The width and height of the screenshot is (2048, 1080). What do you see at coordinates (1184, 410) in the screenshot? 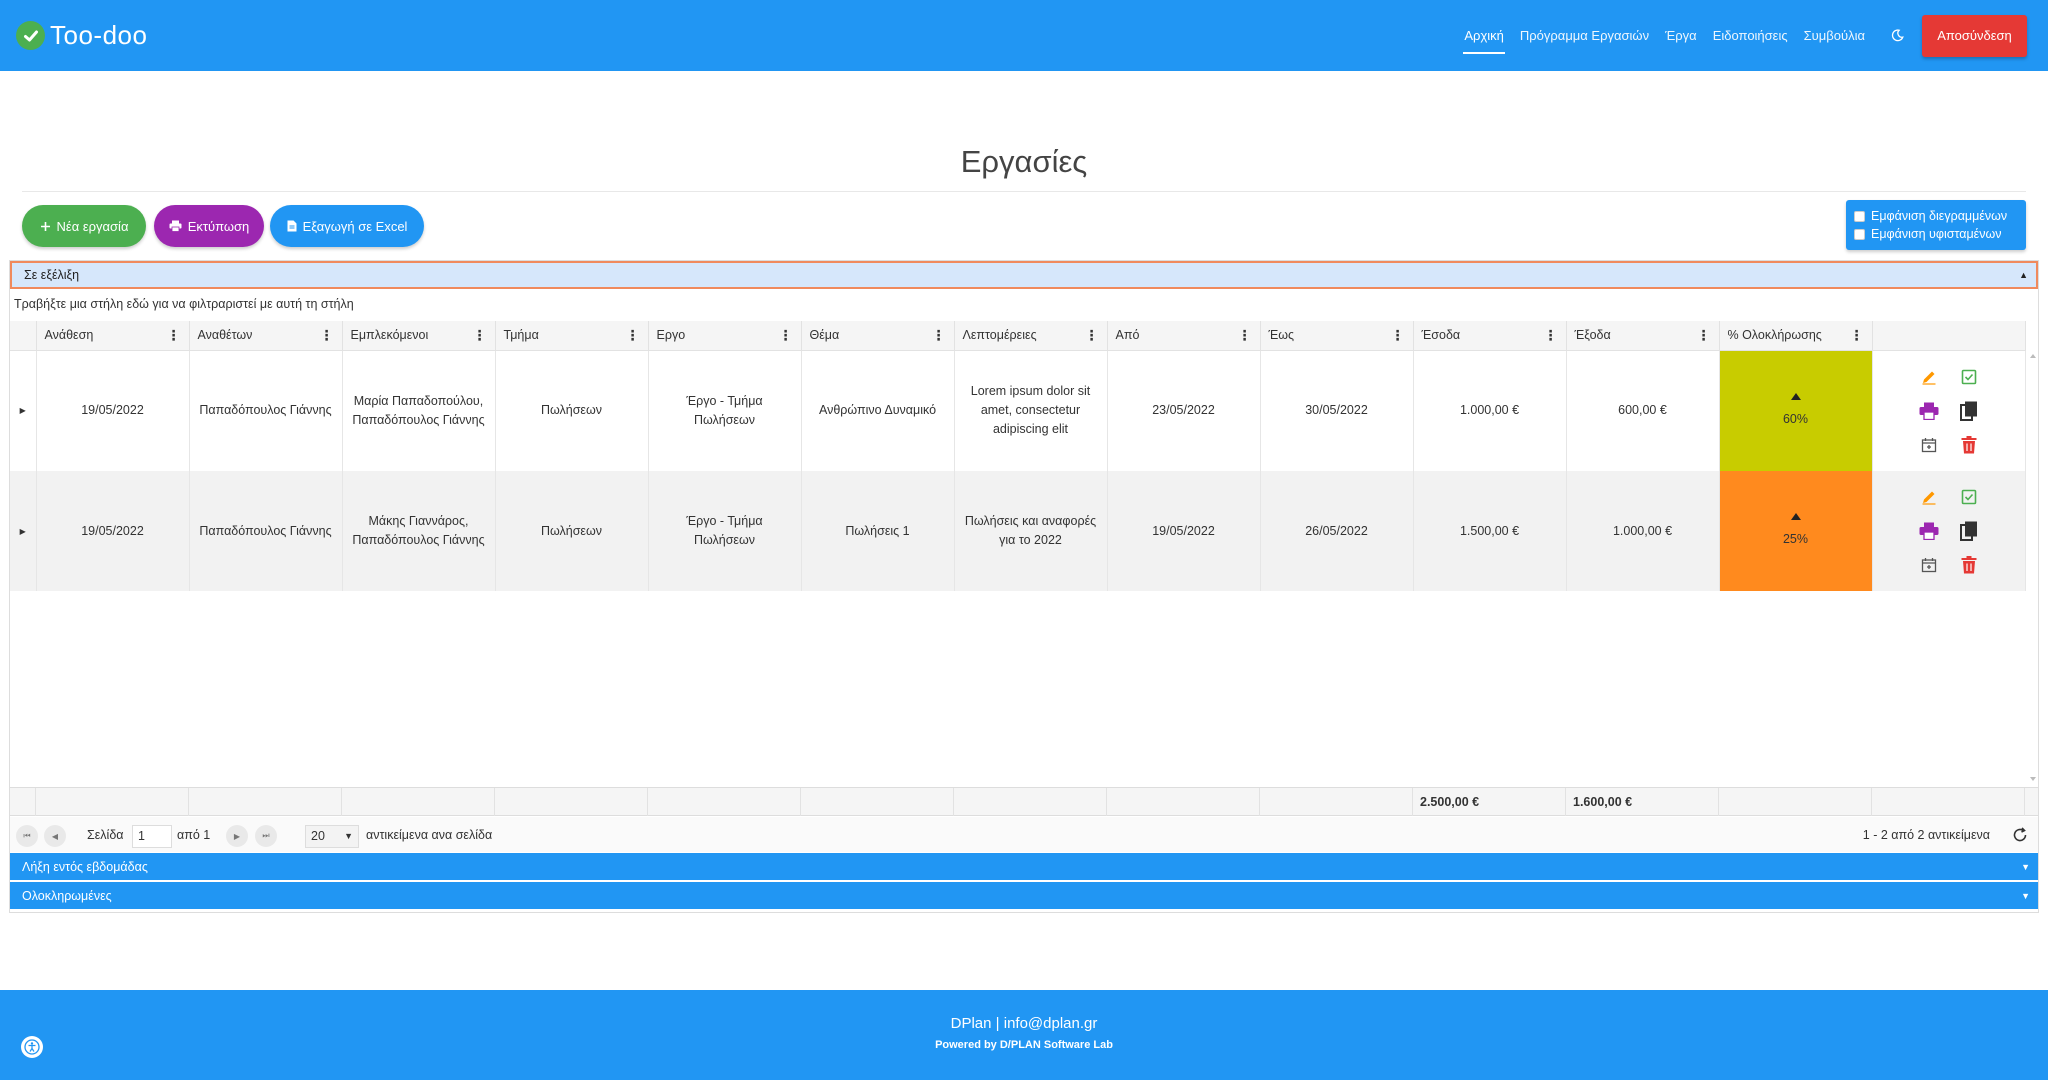
I see `cell-from: 23/05/2022` at bounding box center [1184, 410].